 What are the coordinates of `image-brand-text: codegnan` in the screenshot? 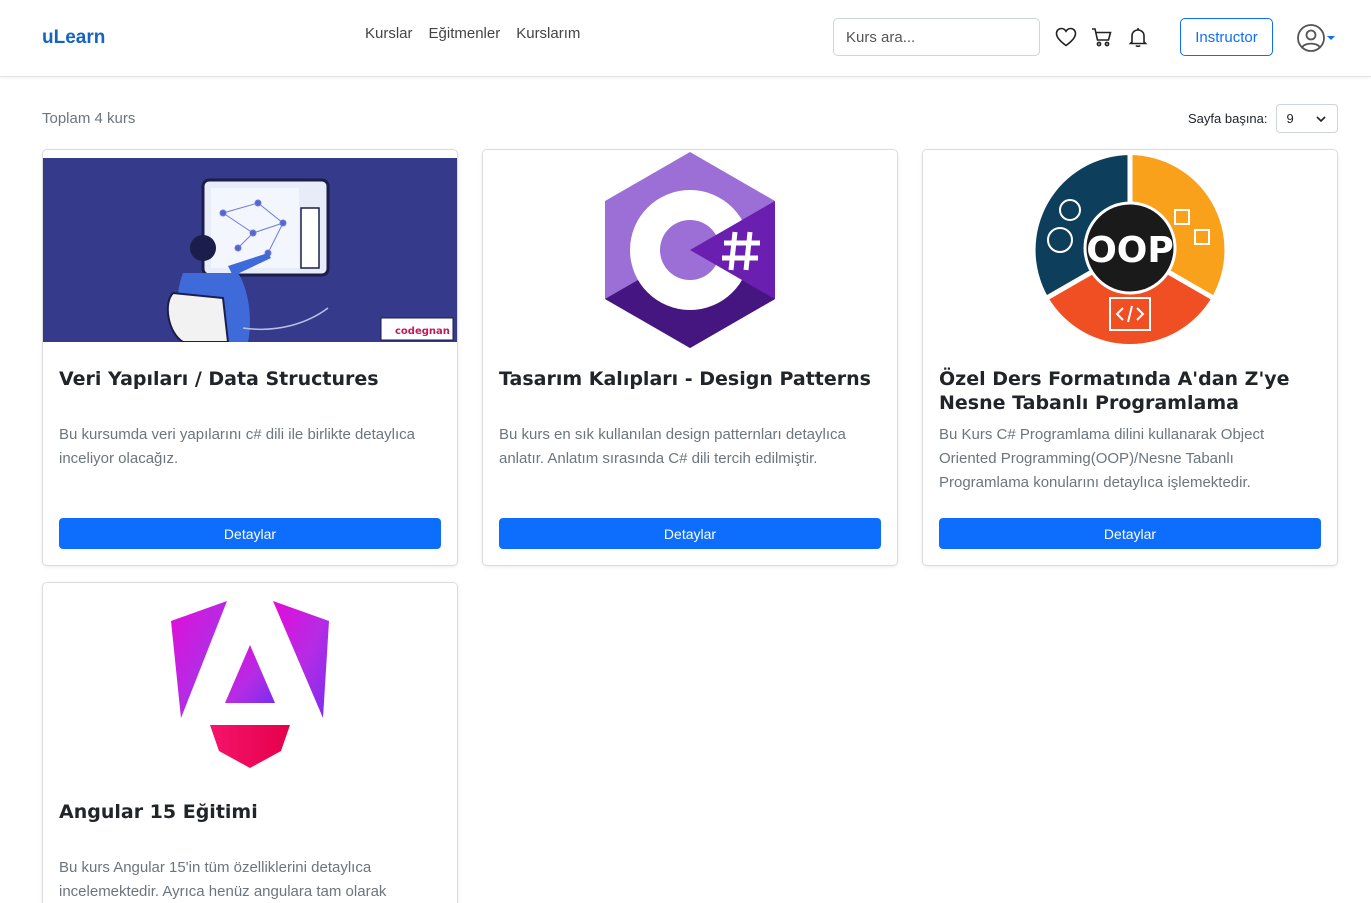 It's located at (422, 331).